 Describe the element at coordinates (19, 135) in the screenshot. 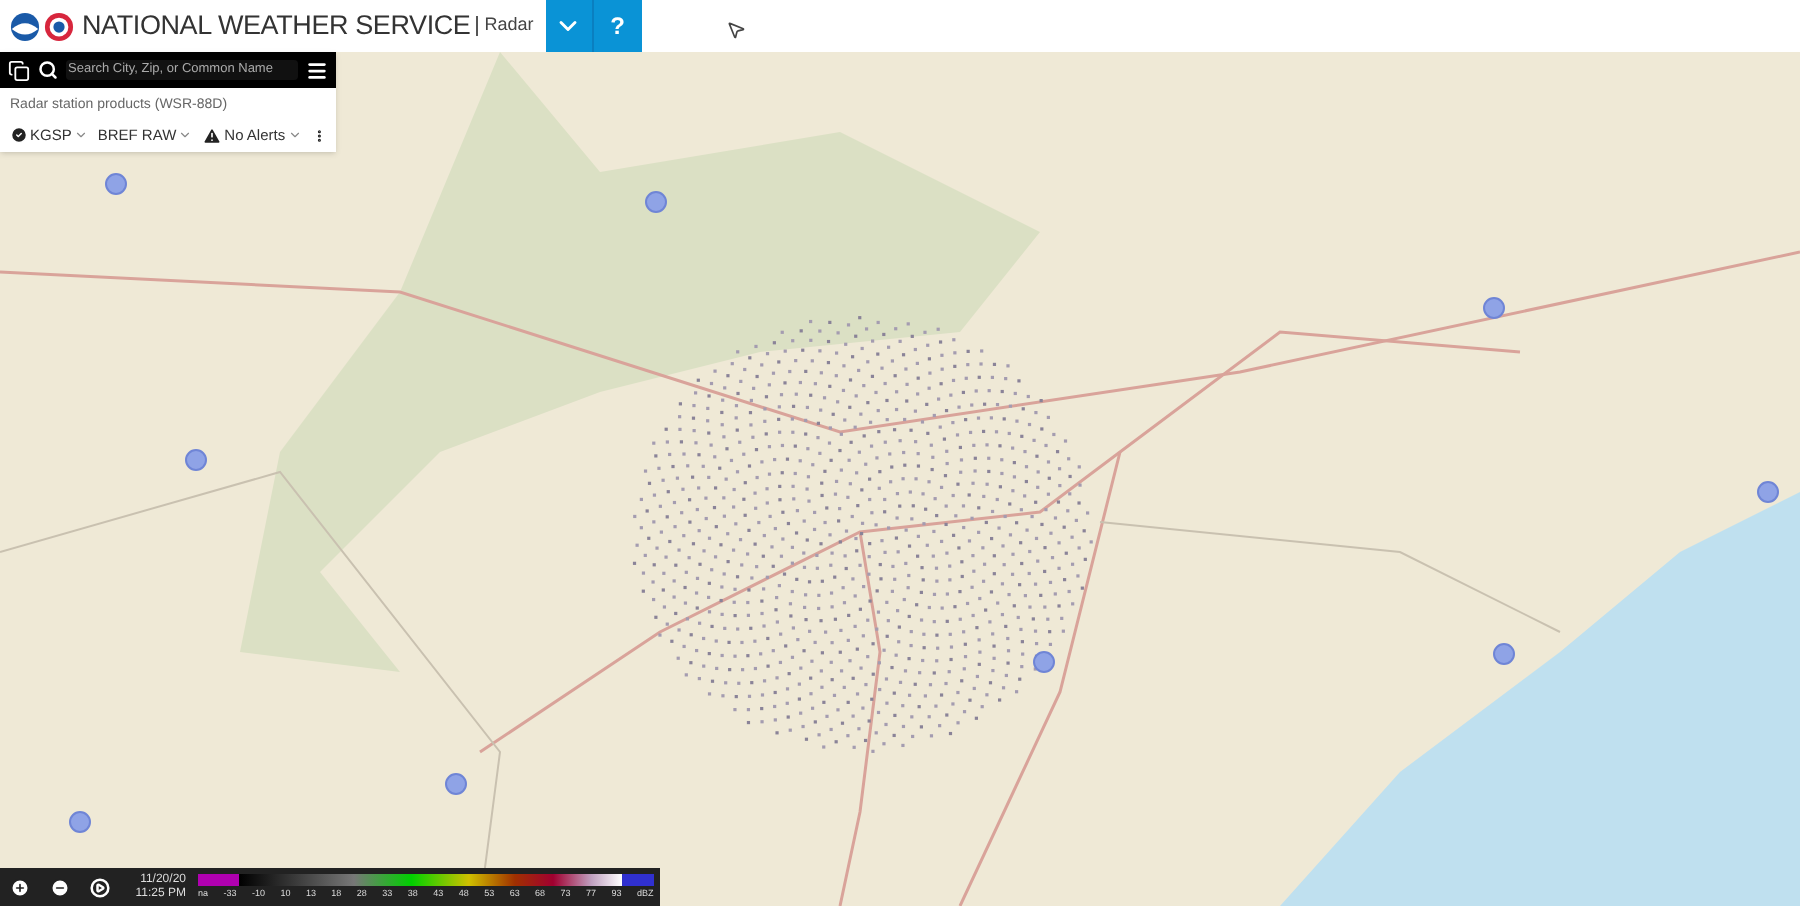

I see `check-circle-icon` at that location.